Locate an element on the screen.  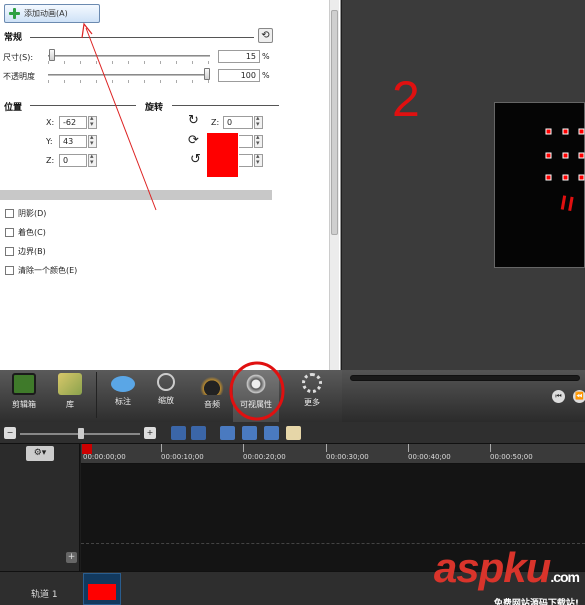
opacity-input: 100 is located at coordinates (239, 75).